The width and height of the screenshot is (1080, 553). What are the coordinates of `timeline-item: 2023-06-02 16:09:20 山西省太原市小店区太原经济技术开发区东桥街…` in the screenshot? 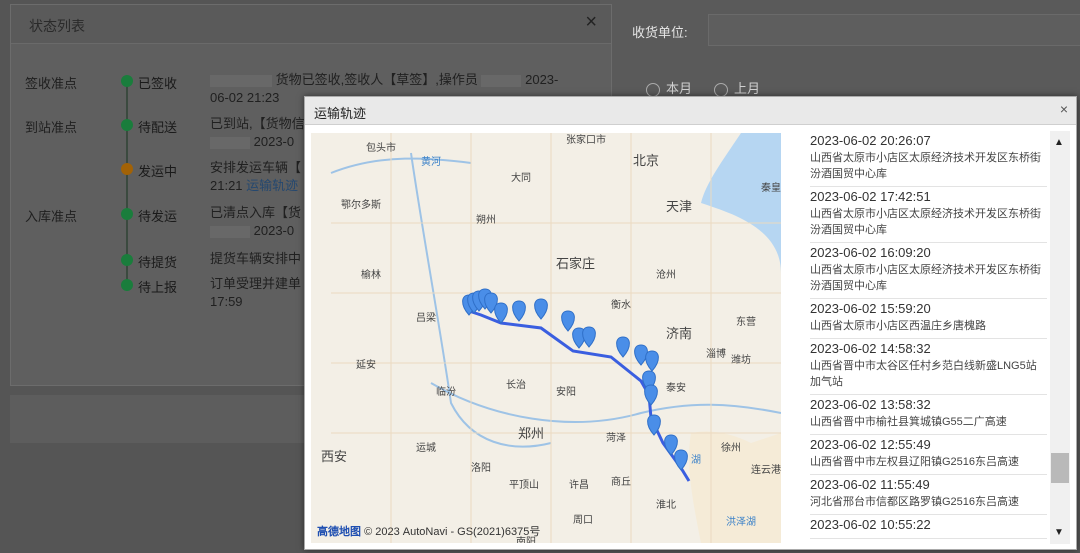 It's located at (928, 271).